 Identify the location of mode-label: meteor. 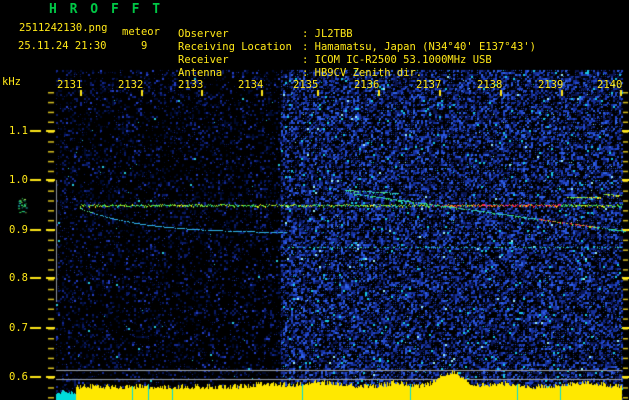
(141, 32).